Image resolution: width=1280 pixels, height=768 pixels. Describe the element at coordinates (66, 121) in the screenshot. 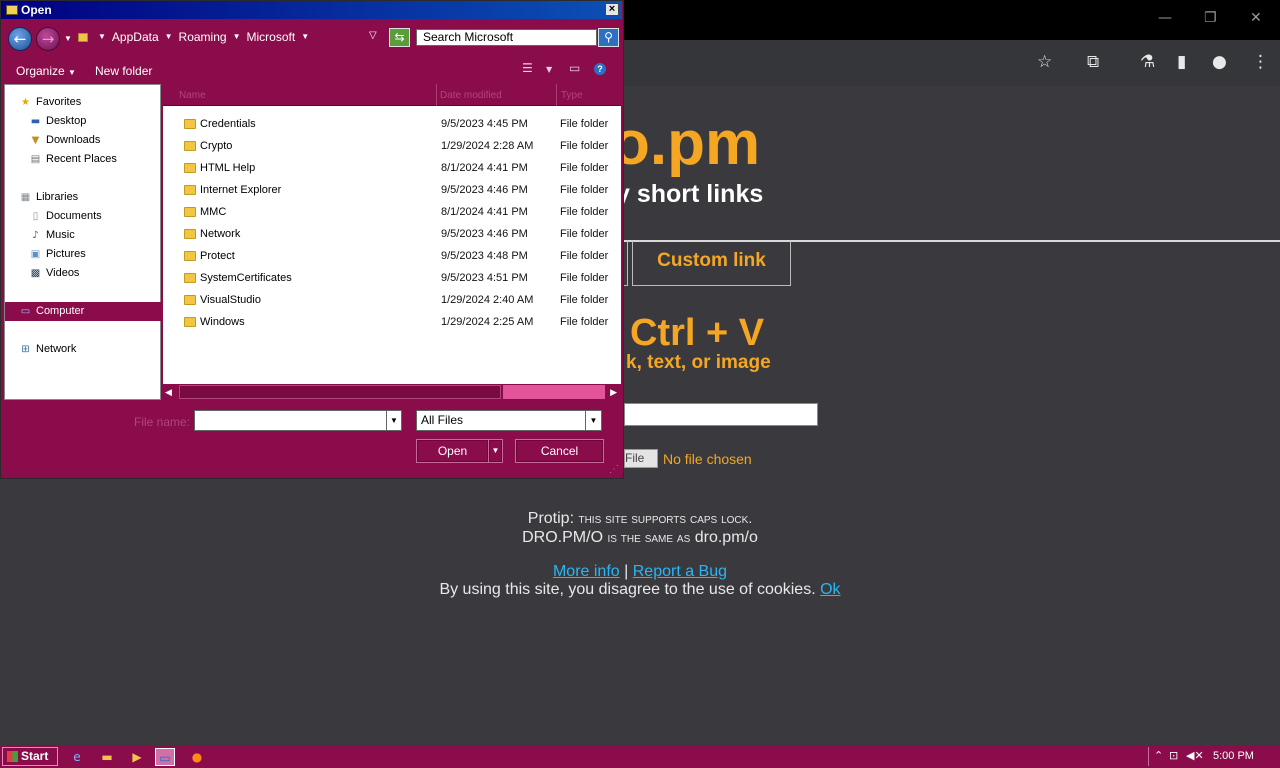

I see `nav-label: Desktop` at that location.